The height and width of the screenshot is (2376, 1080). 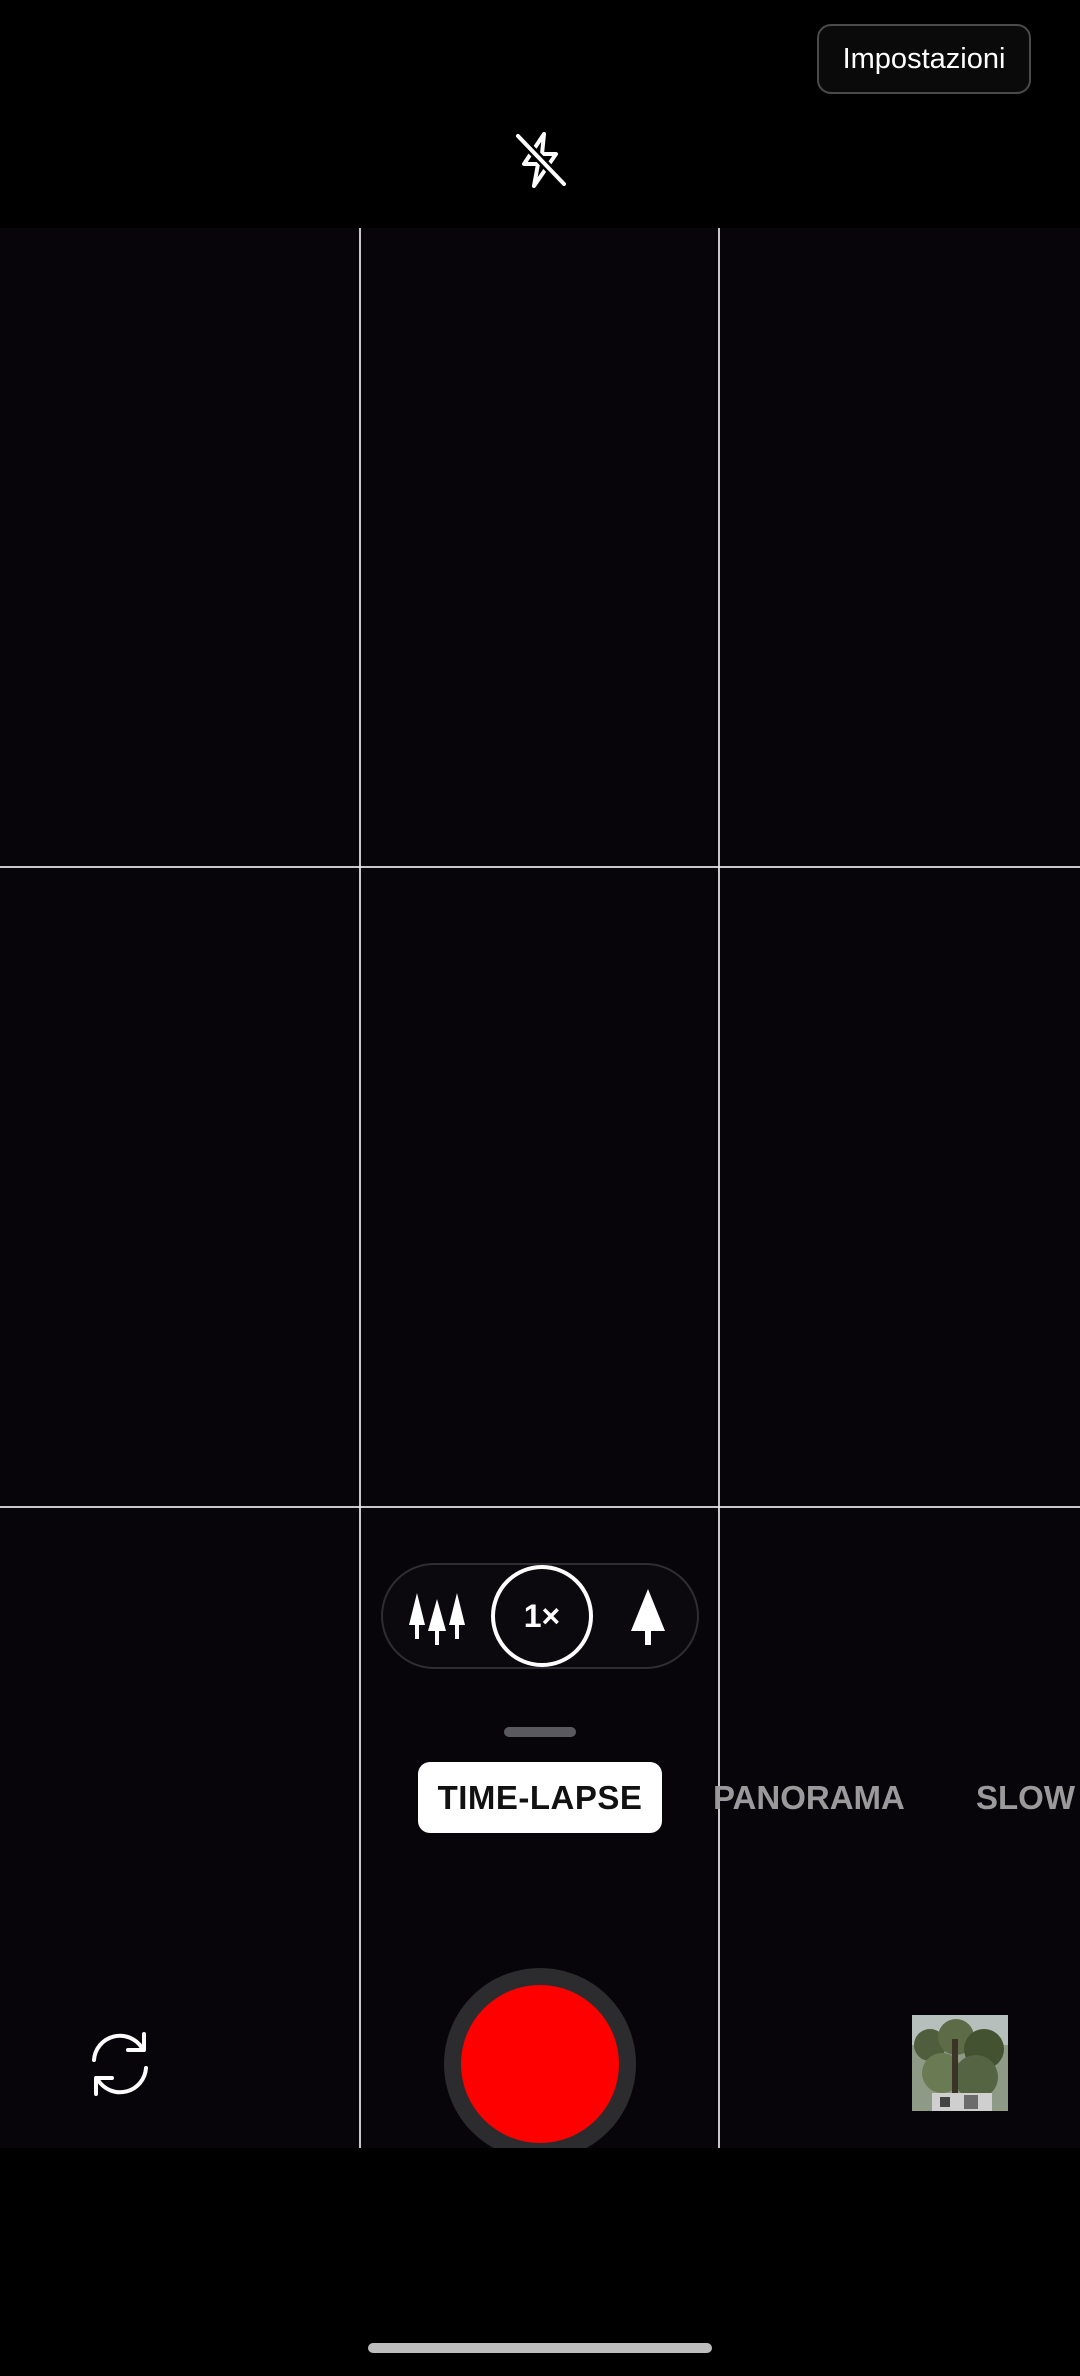 I want to click on mode-tab-panorama: PANORAMA, so click(x=809, y=1797).